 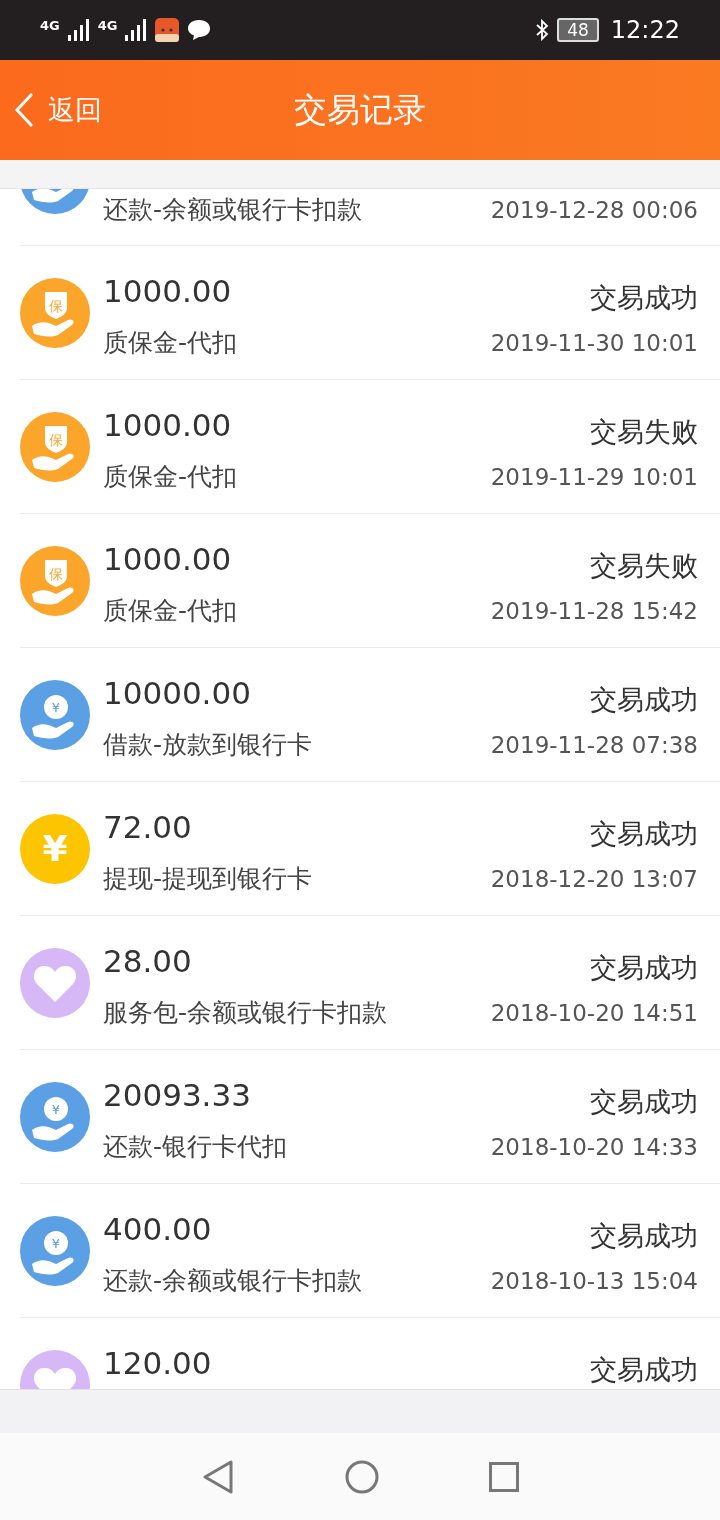 I want to click on home-nav-icon, so click(x=362, y=1476).